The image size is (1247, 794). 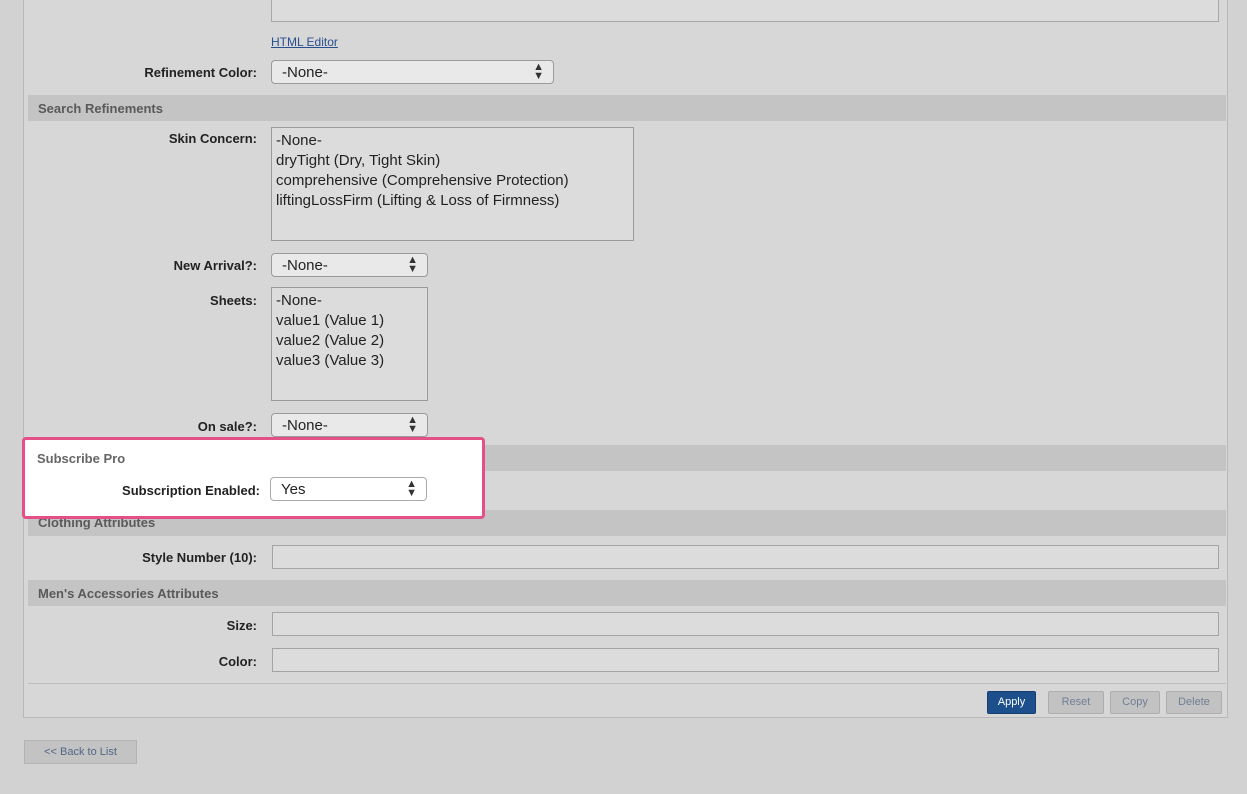 What do you see at coordinates (627, 593) in the screenshot?
I see `section-mens-accessories: Men's Accessories Attributes` at bounding box center [627, 593].